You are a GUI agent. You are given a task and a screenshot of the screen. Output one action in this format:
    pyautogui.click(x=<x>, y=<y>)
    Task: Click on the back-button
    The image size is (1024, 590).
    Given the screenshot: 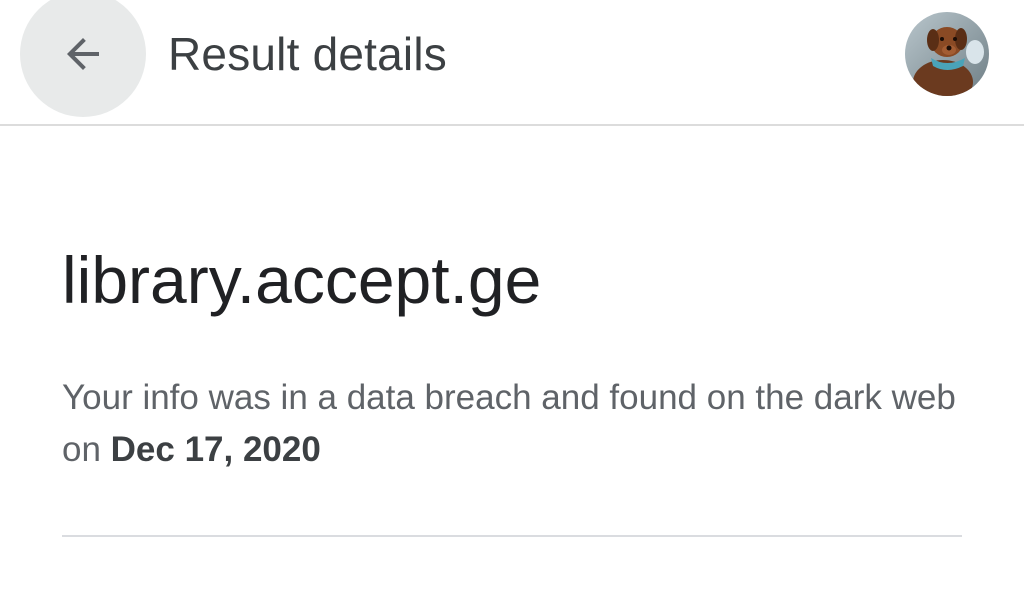 What is the action you would take?
    pyautogui.click(x=83, y=58)
    